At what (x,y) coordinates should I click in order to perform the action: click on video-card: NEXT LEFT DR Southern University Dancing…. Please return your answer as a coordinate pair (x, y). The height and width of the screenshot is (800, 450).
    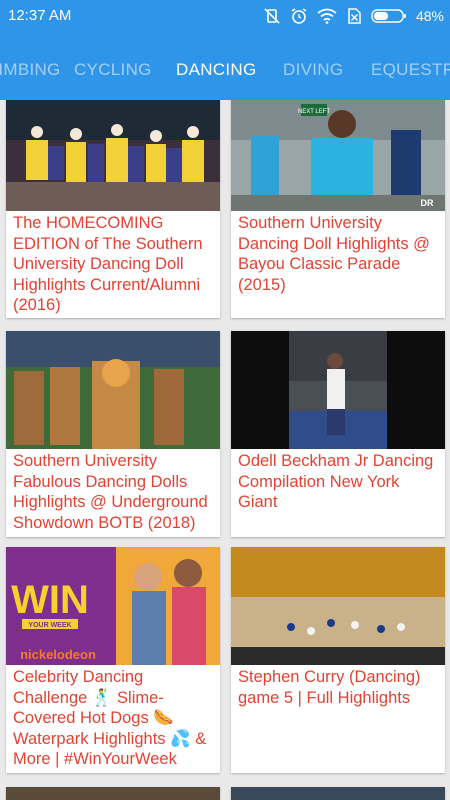
    Looking at the image, I should click on (338, 209).